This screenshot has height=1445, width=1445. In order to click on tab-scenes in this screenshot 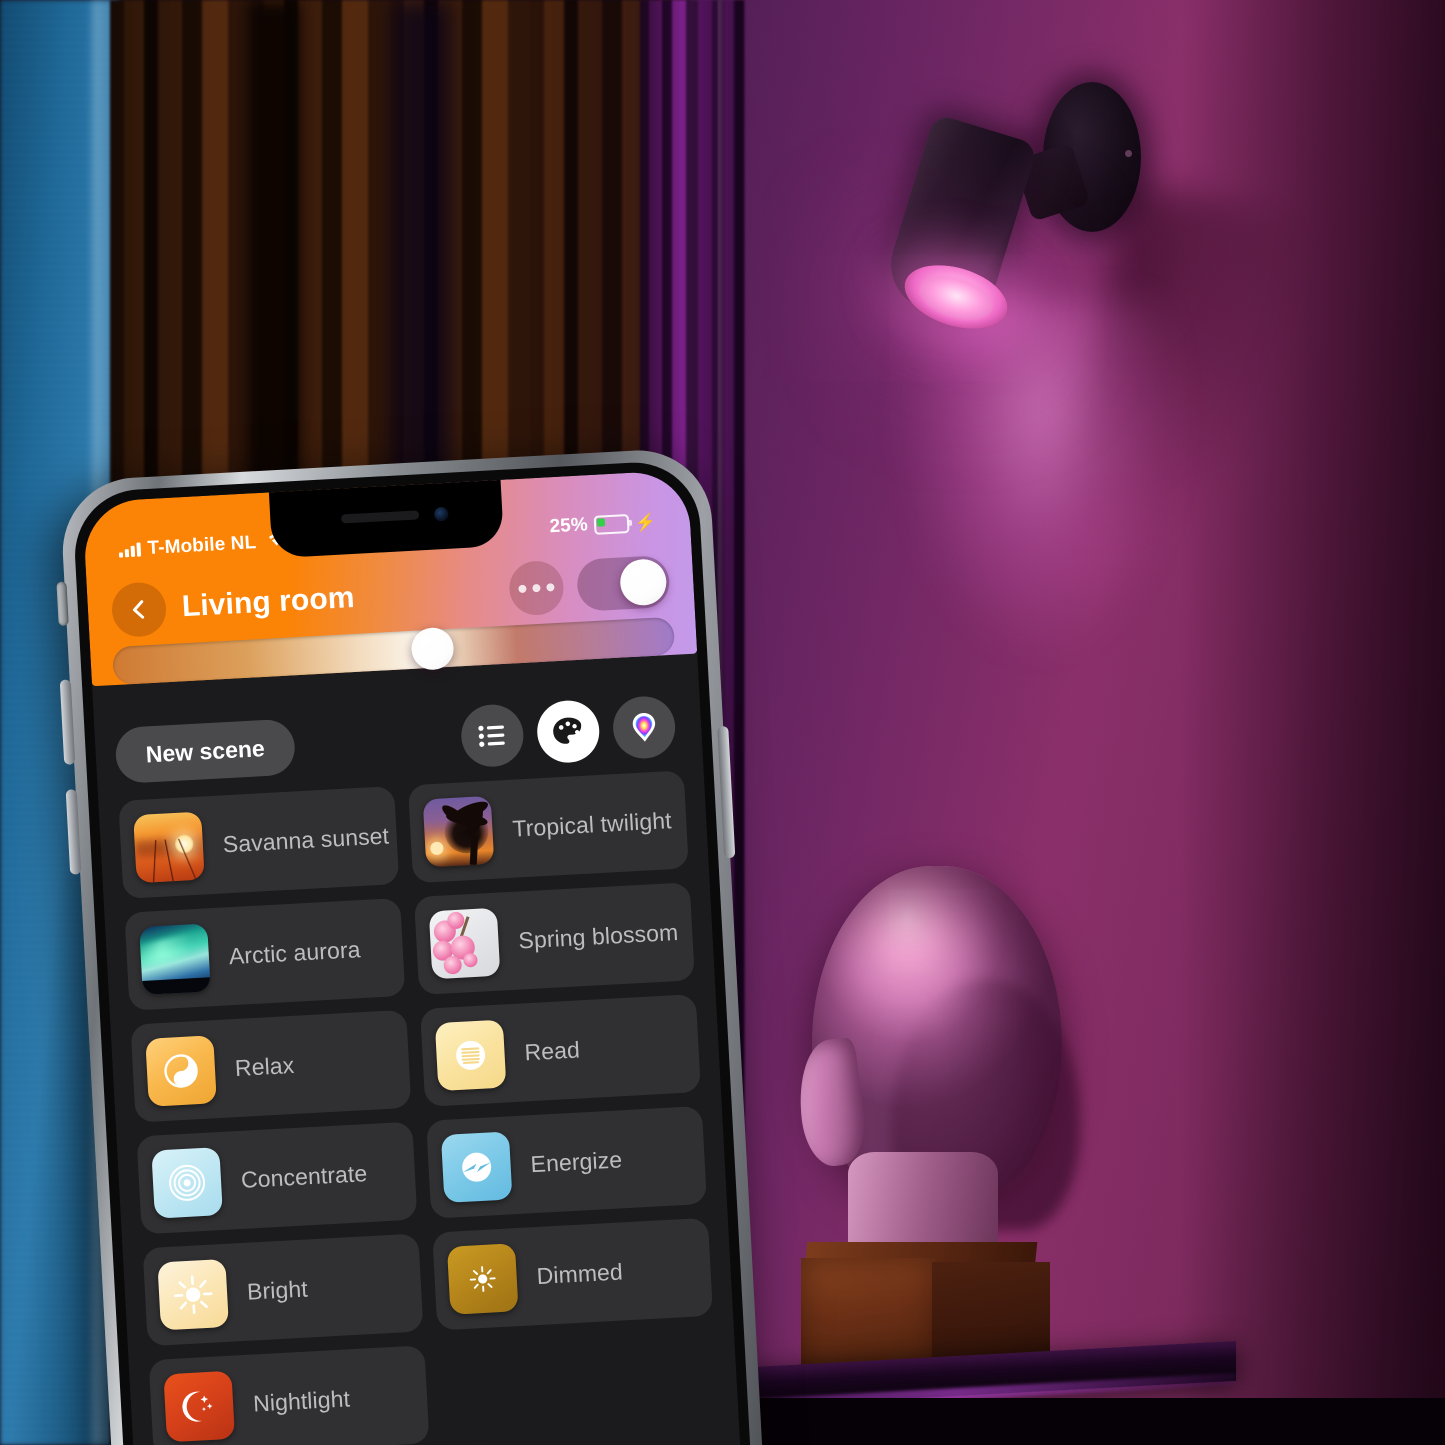, I will do `click(568, 731)`.